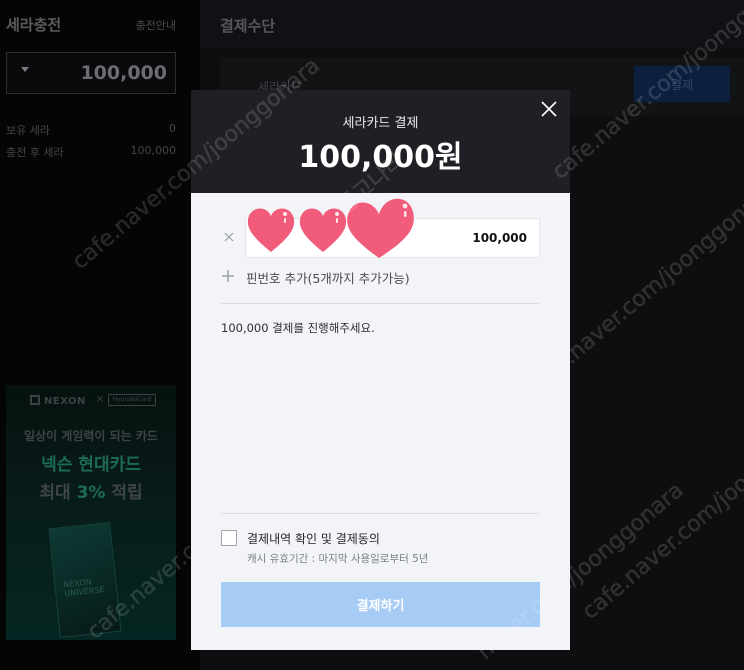 Image resolution: width=744 pixels, height=670 pixels. Describe the element at coordinates (229, 237) in the screenshot. I see `remove-pin-icon` at that location.